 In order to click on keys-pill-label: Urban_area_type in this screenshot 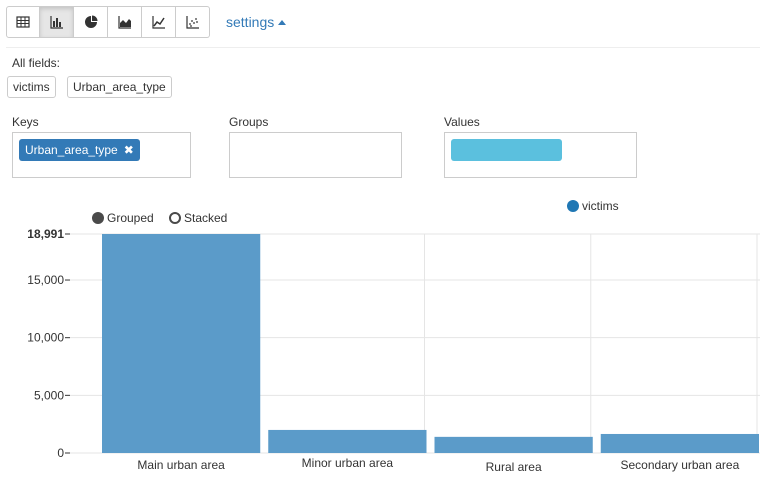, I will do `click(71, 150)`.